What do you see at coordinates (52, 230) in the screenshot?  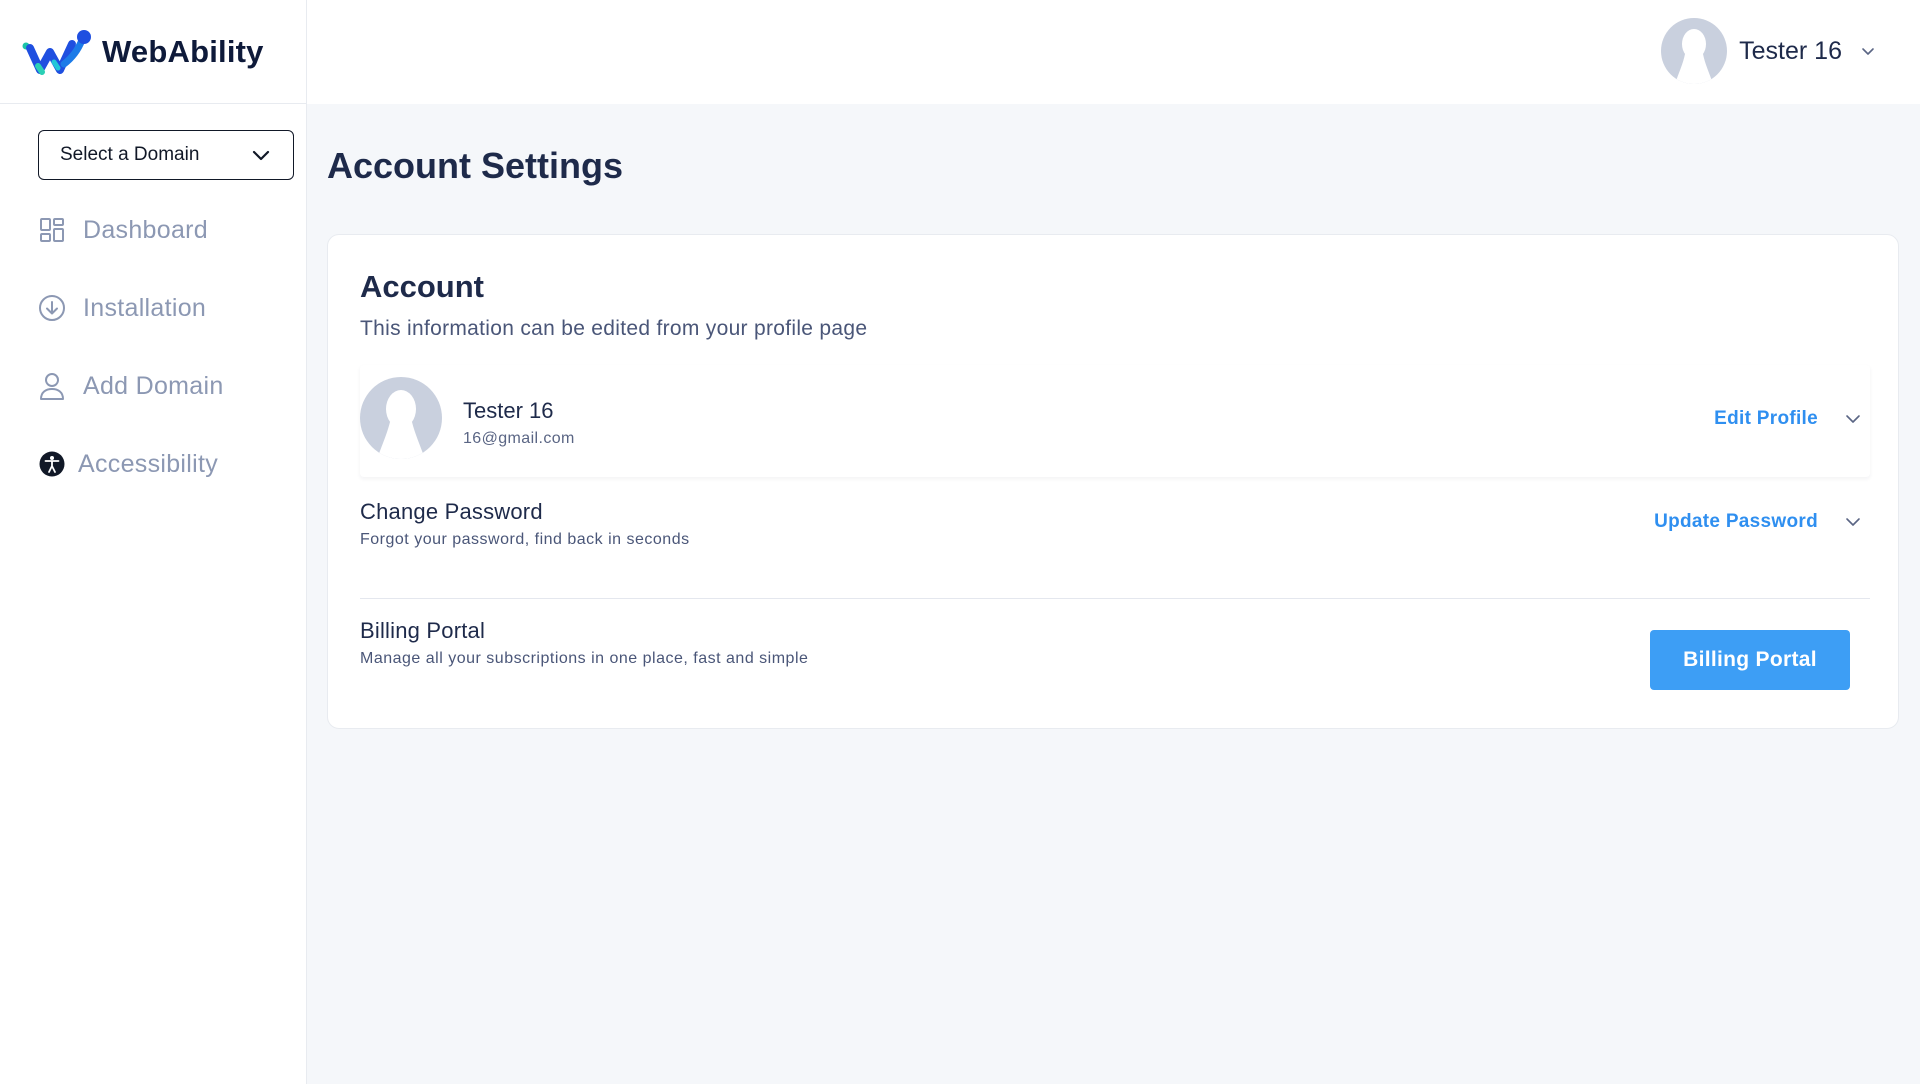 I see `dashboard-grid-icon` at bounding box center [52, 230].